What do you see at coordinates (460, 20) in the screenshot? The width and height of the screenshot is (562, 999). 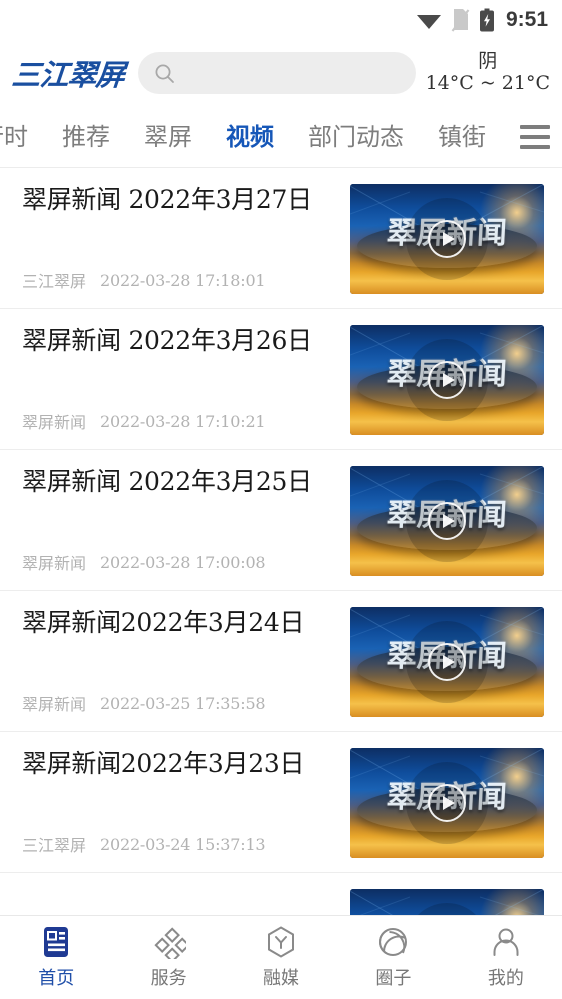 I see `sim-card-off-icon` at bounding box center [460, 20].